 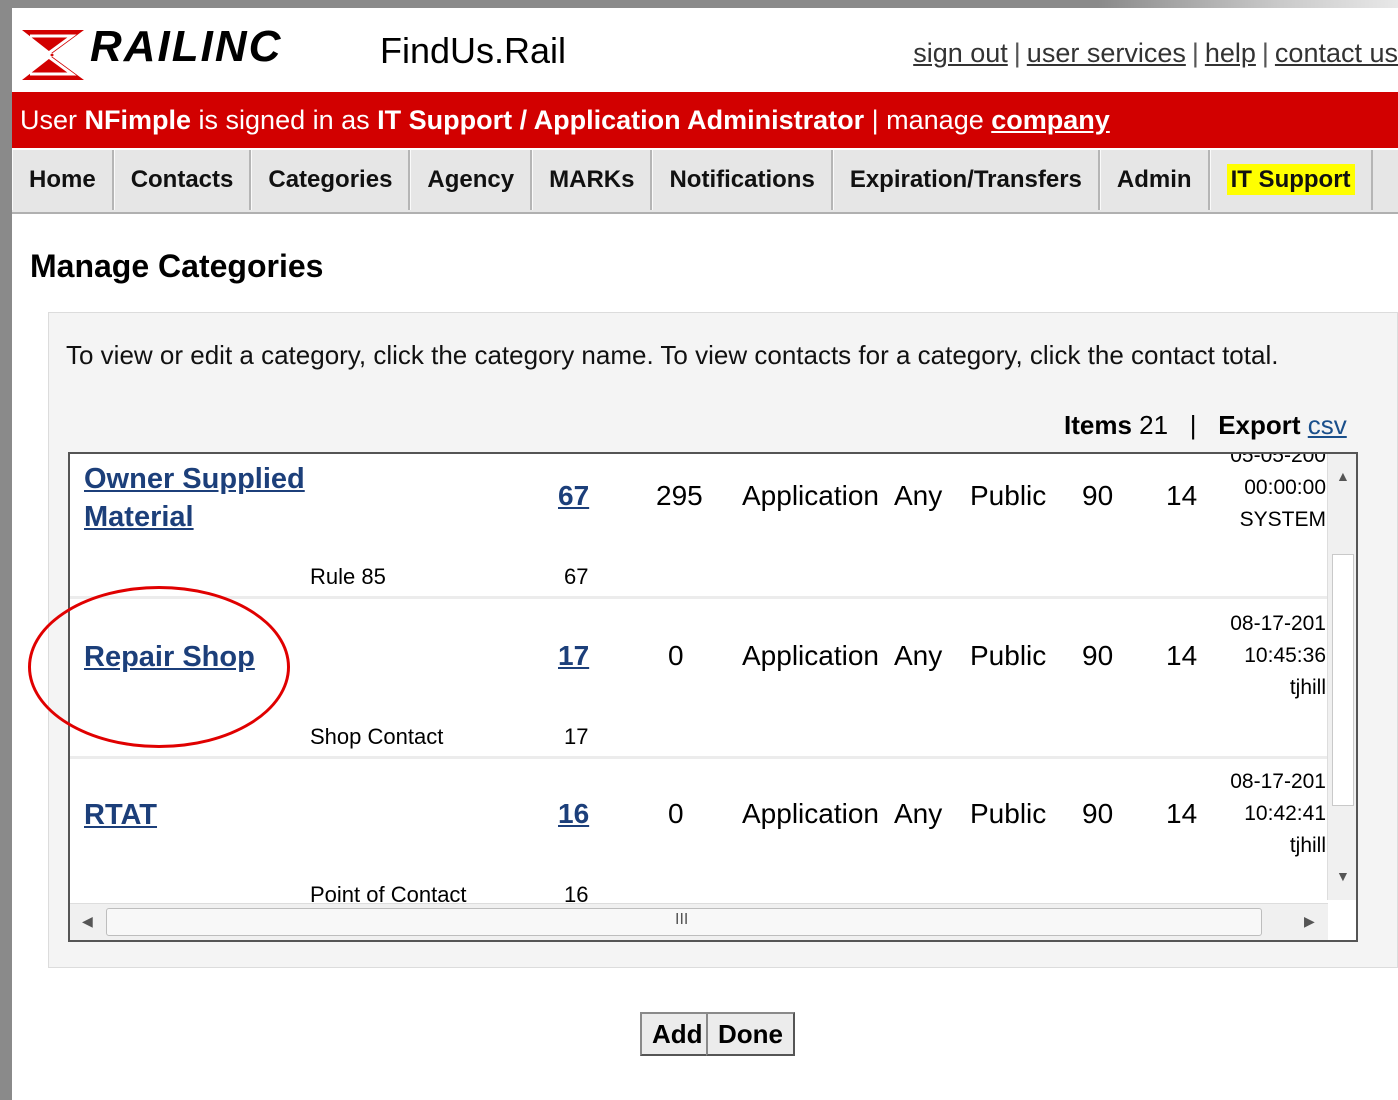 I want to click on category-name-line: Owner Supplied, so click(x=194, y=479).